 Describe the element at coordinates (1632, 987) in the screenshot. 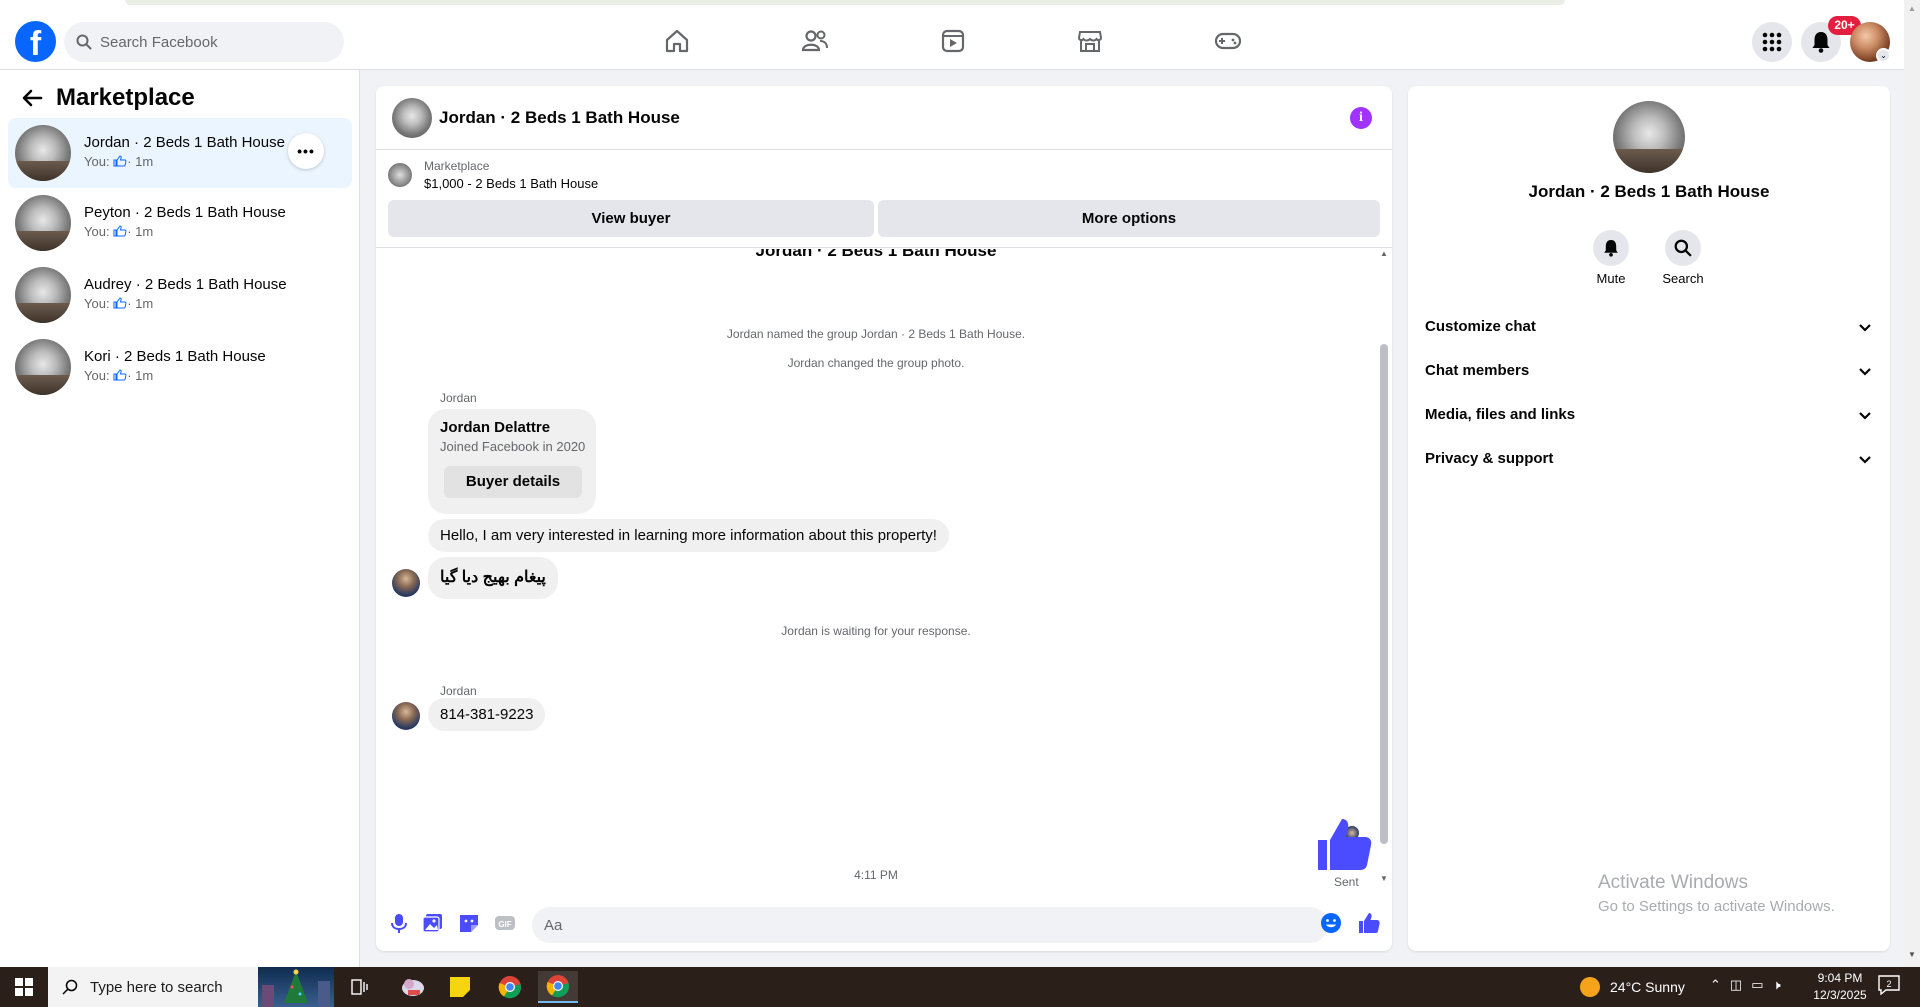

I see `weather-widget: 24°C Sunny` at that location.